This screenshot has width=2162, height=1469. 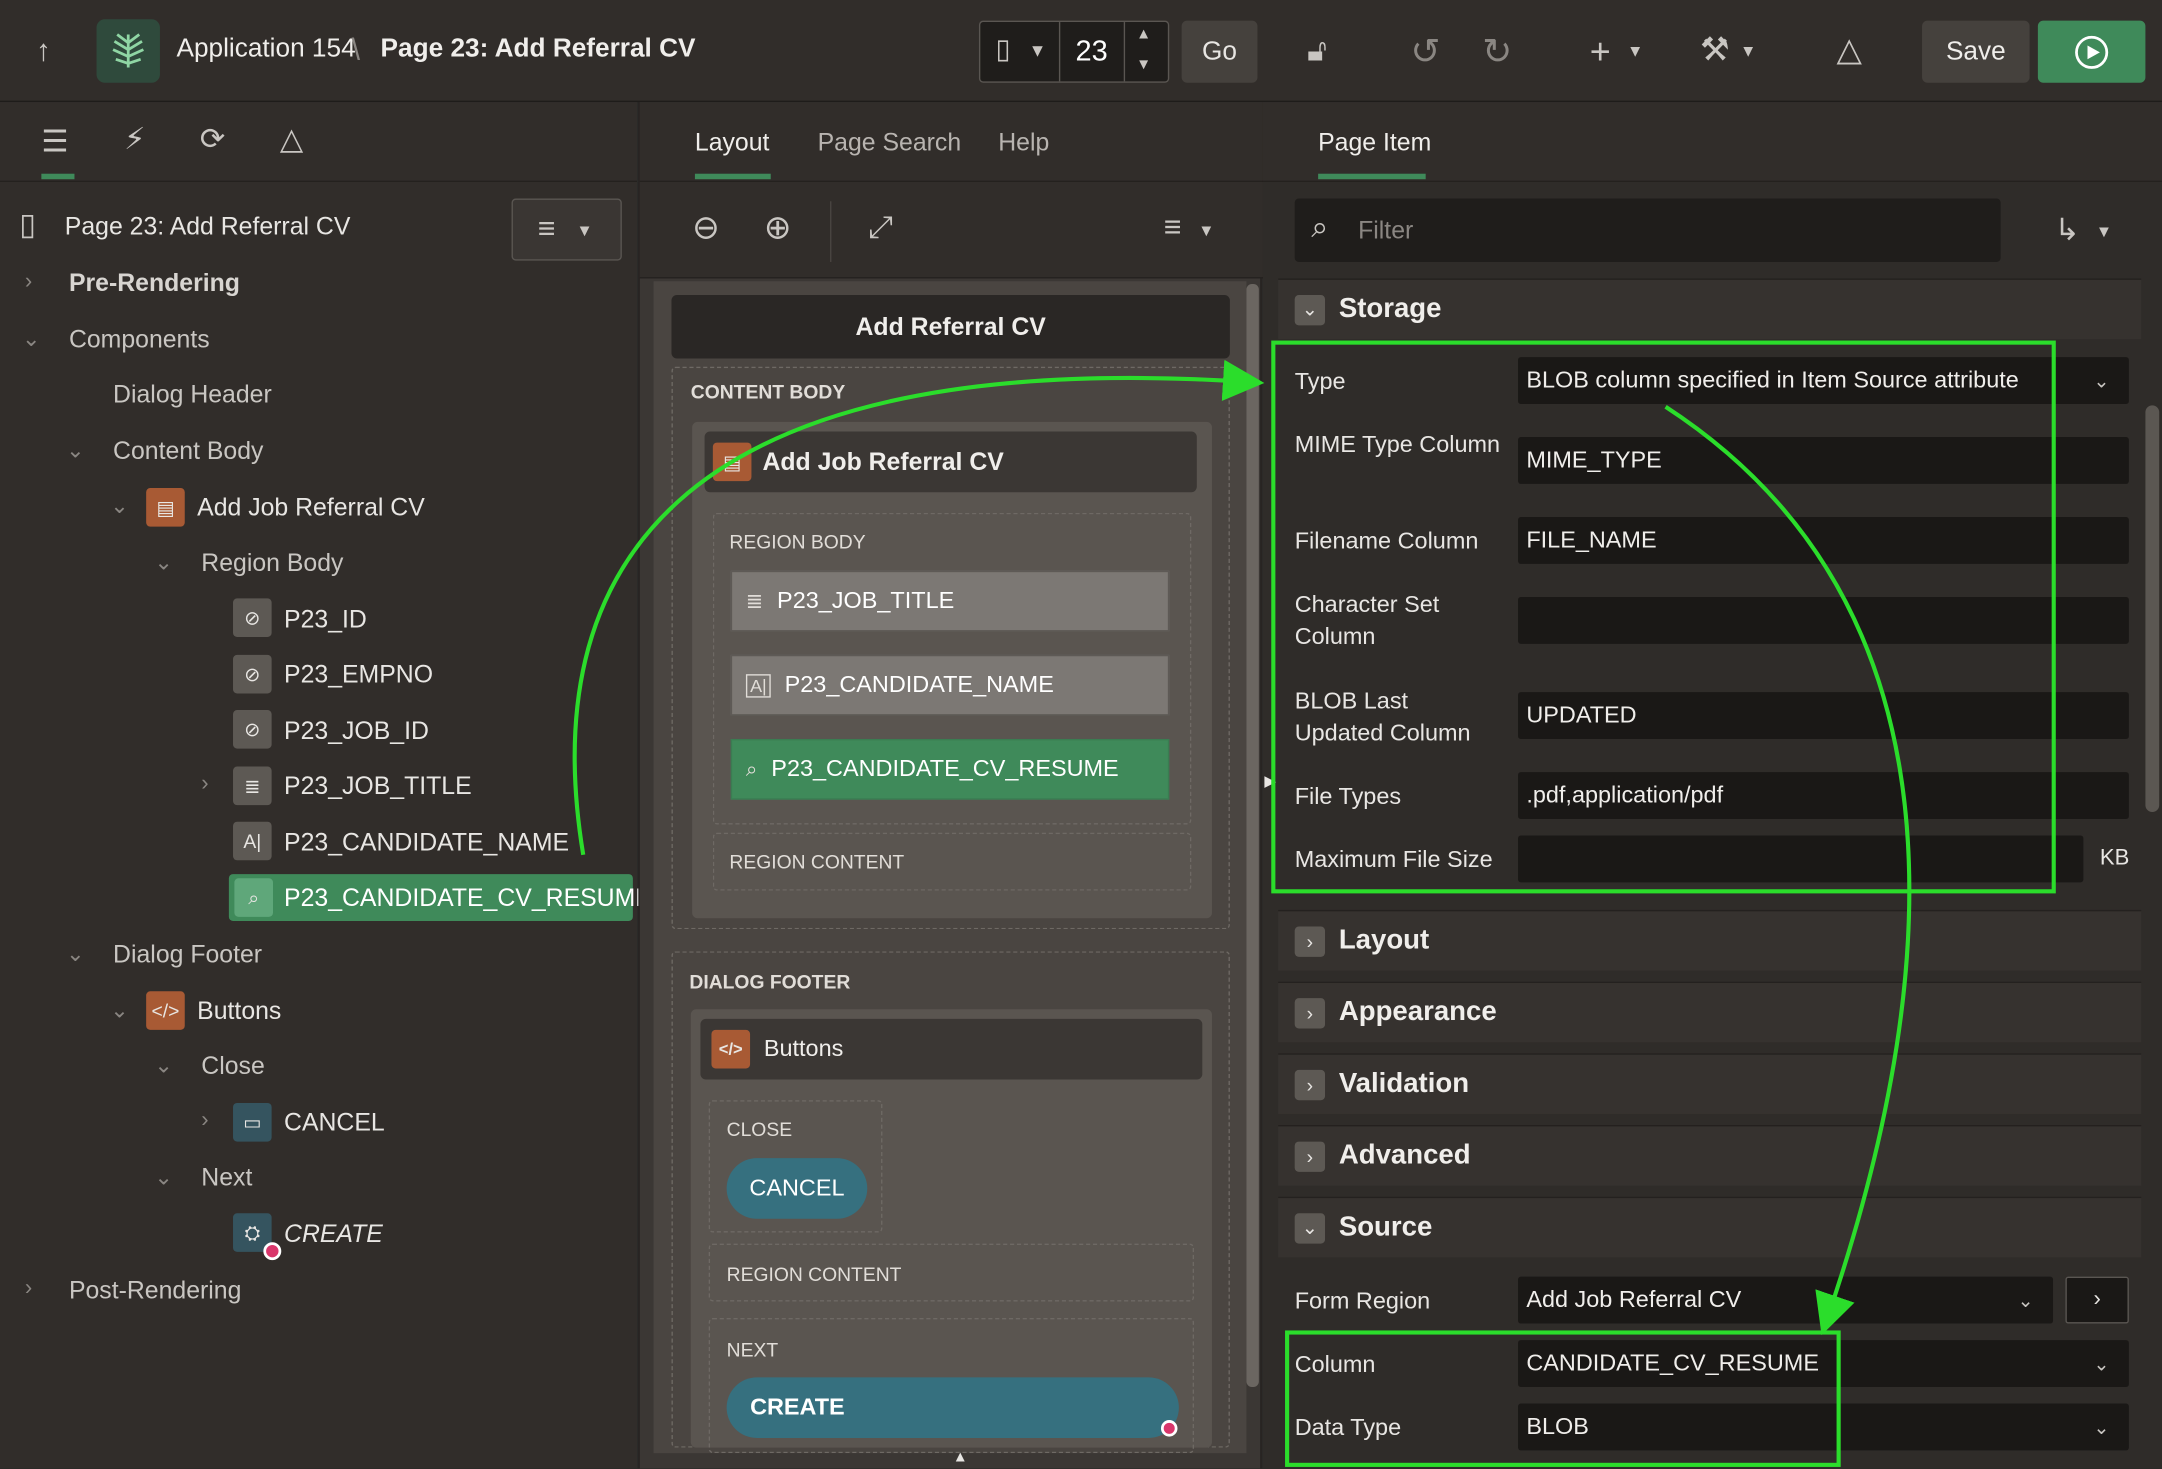 I want to click on arrow-tree-to-storage, so click(x=918, y=607).